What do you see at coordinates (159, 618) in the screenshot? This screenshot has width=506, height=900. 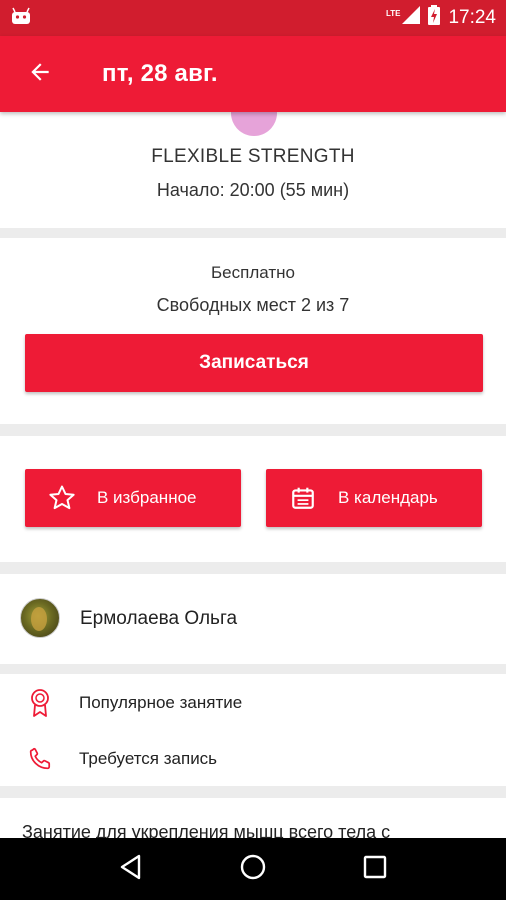 I see `trainer-name: Ермолаева Ольга` at bounding box center [159, 618].